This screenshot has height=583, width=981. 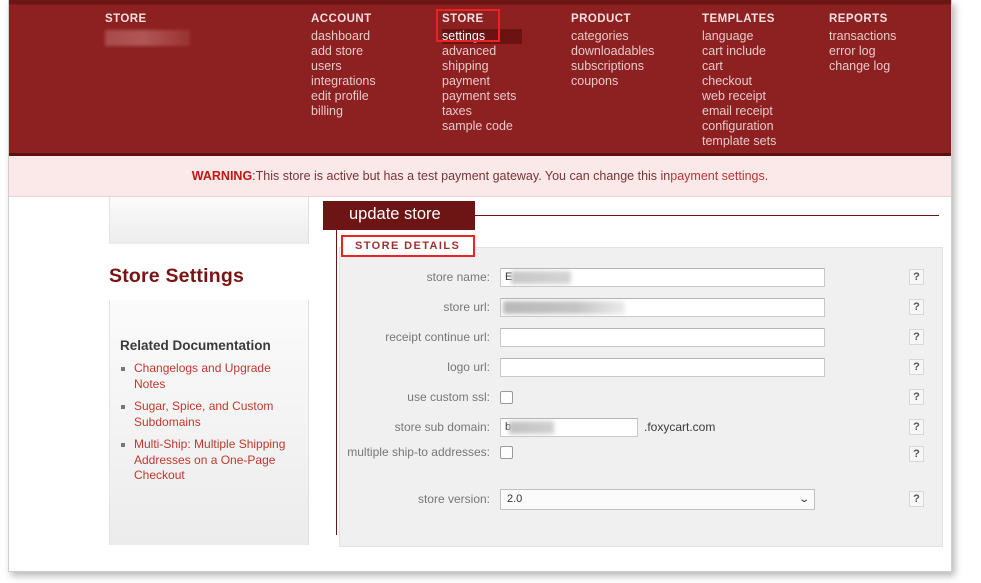 I want to click on label-store-version: store version:, so click(x=453, y=498).